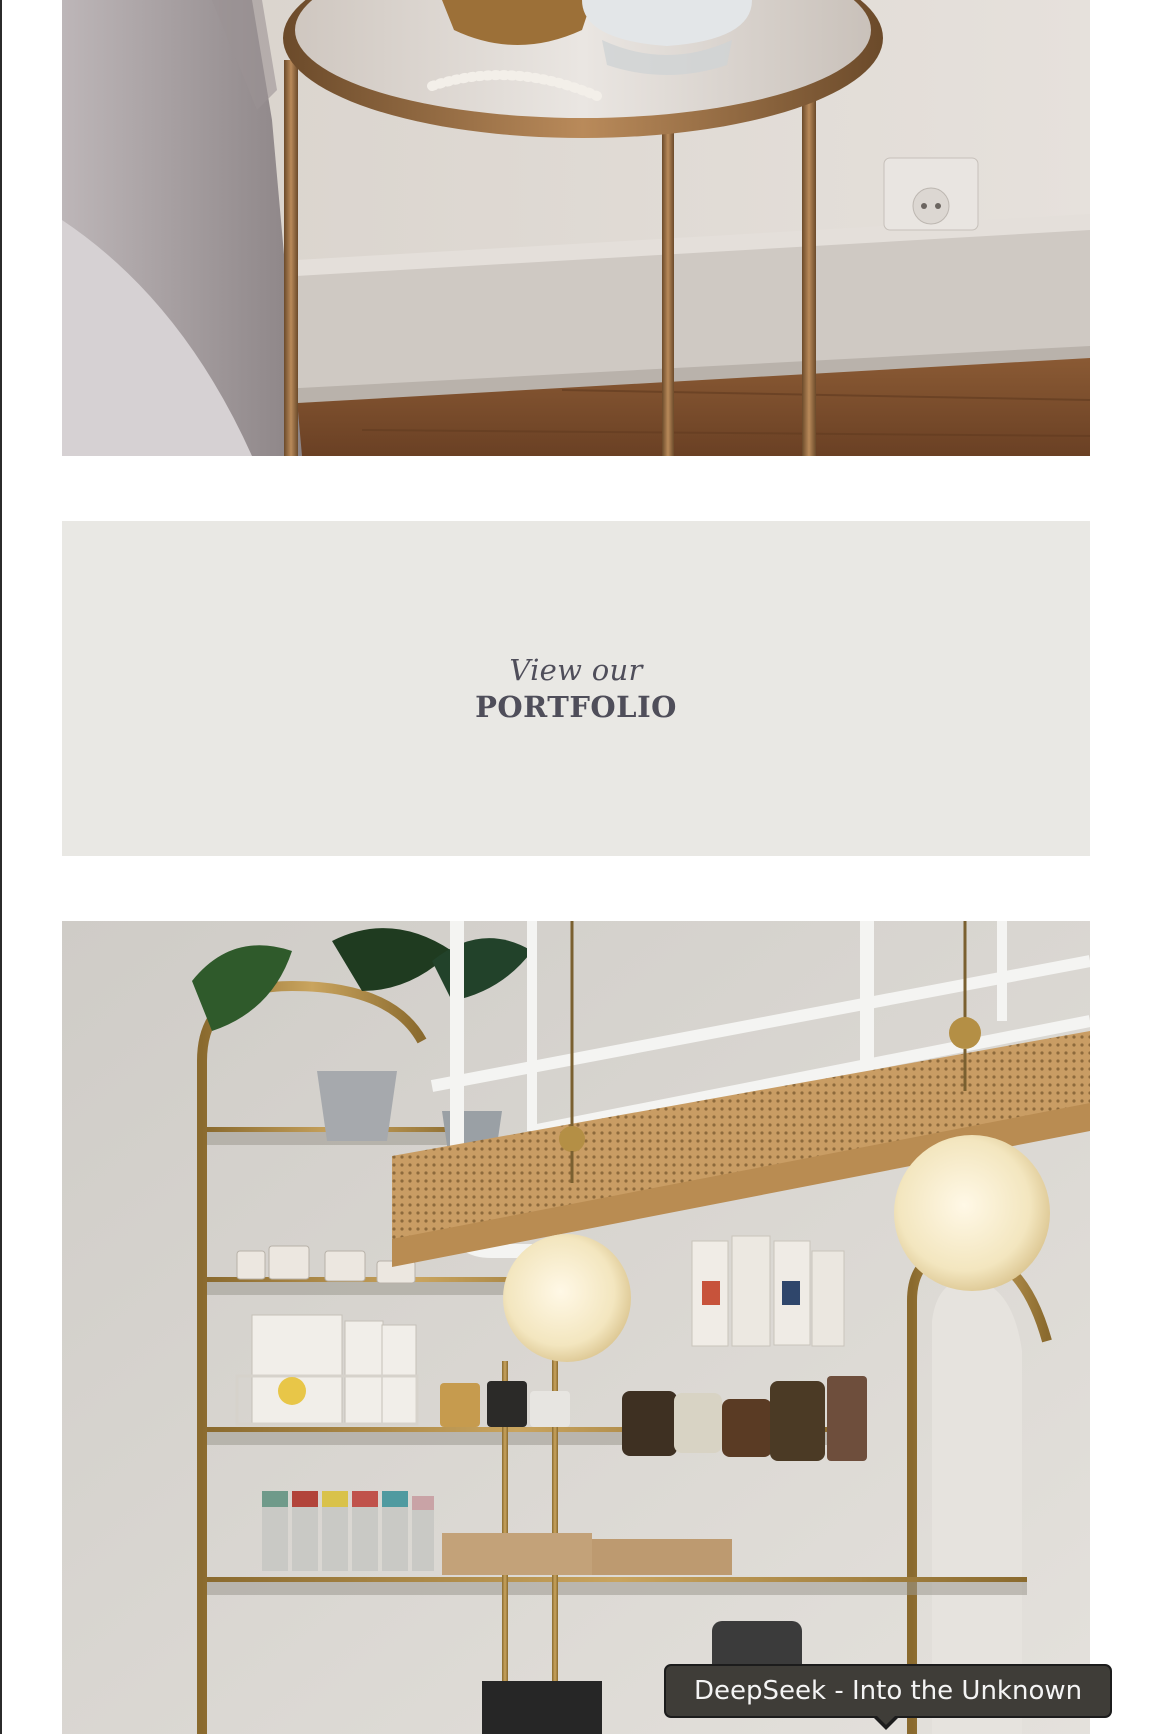 Image resolution: width=1152 pixels, height=1734 pixels. Describe the element at coordinates (886, 1719) in the screenshot. I see `tooltip-arrow-inner` at that location.